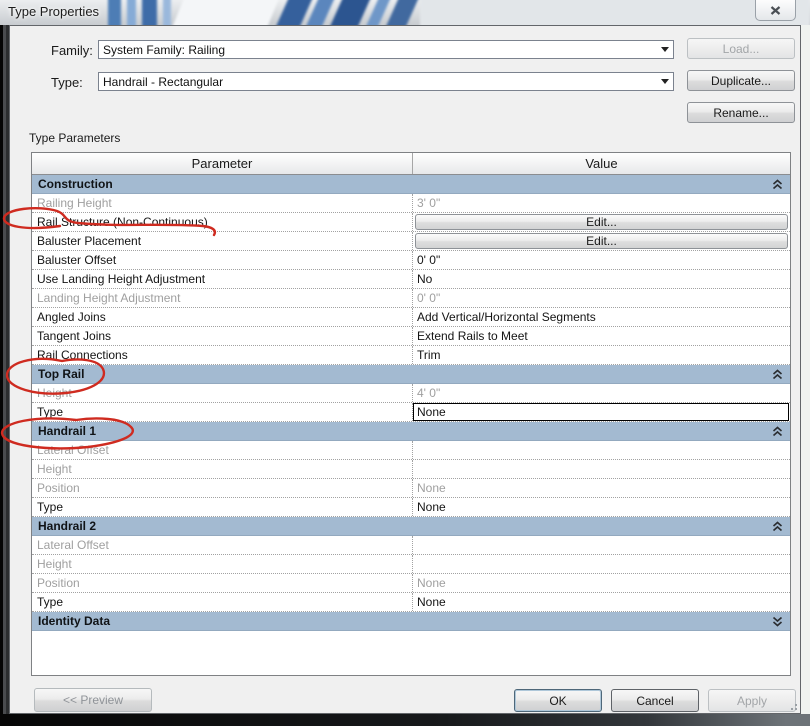 The height and width of the screenshot is (726, 810). What do you see at coordinates (558, 700) in the screenshot?
I see `ok-button: OK` at bounding box center [558, 700].